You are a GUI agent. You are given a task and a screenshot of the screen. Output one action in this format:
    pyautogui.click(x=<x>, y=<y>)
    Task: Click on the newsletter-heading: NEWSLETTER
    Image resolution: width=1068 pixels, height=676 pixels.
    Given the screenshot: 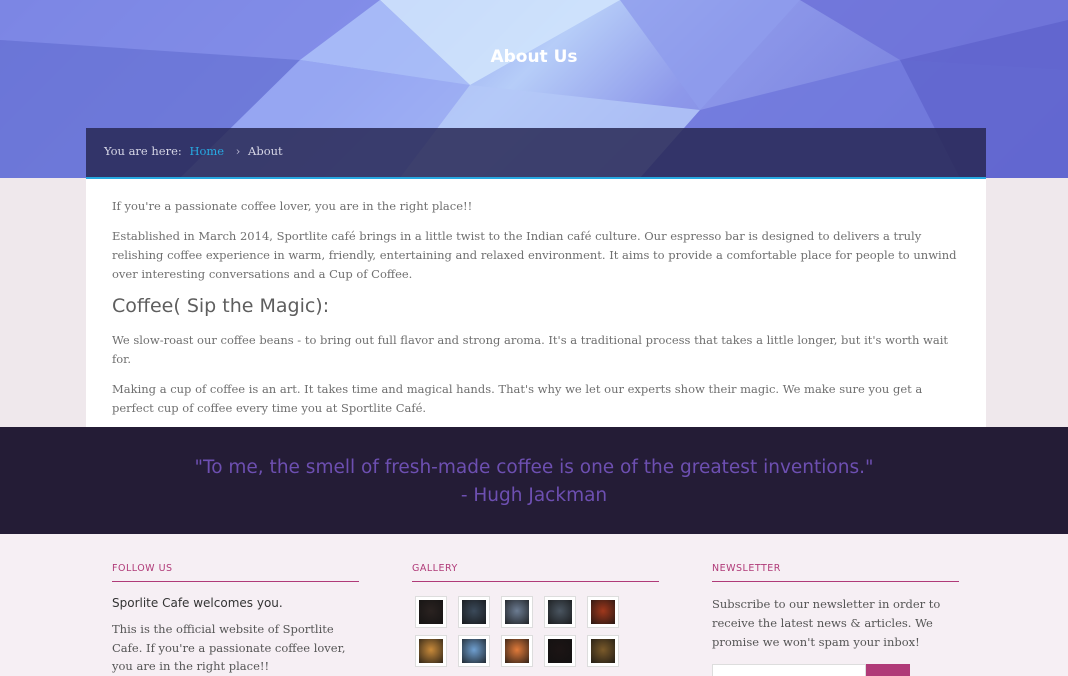 What is the action you would take?
    pyautogui.click(x=835, y=572)
    